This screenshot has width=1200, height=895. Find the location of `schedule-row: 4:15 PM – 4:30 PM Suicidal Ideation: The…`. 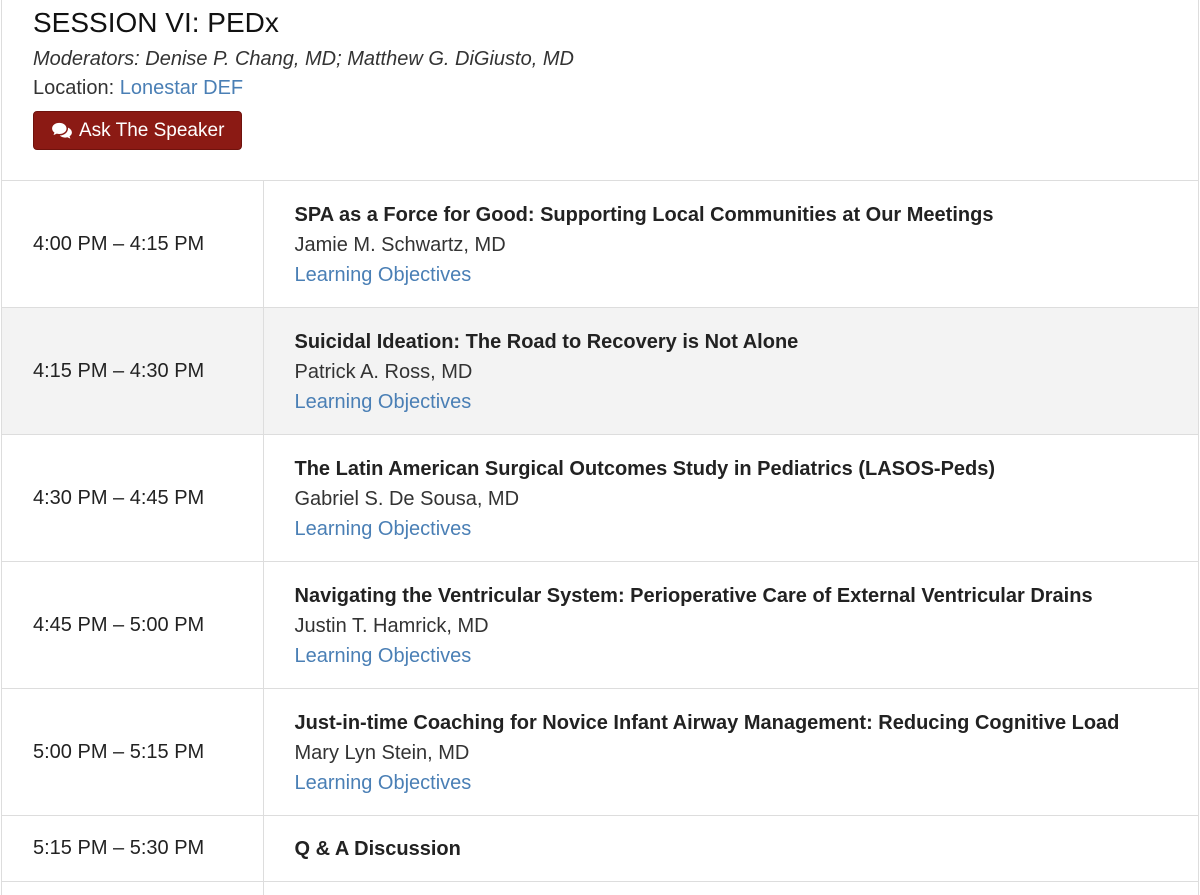

schedule-row: 4:15 PM – 4:30 PM Suicidal Ideation: The… is located at coordinates (600, 371).